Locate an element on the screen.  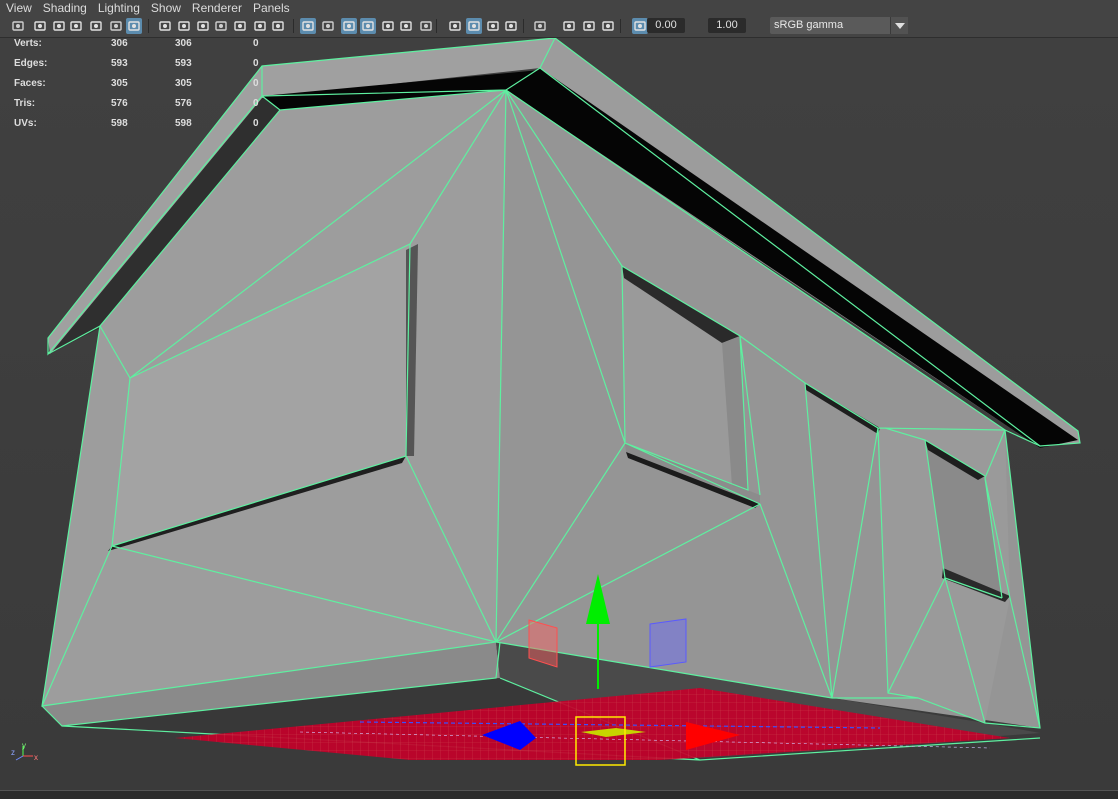
exposure-field: 0.00 is located at coordinates (666, 25).